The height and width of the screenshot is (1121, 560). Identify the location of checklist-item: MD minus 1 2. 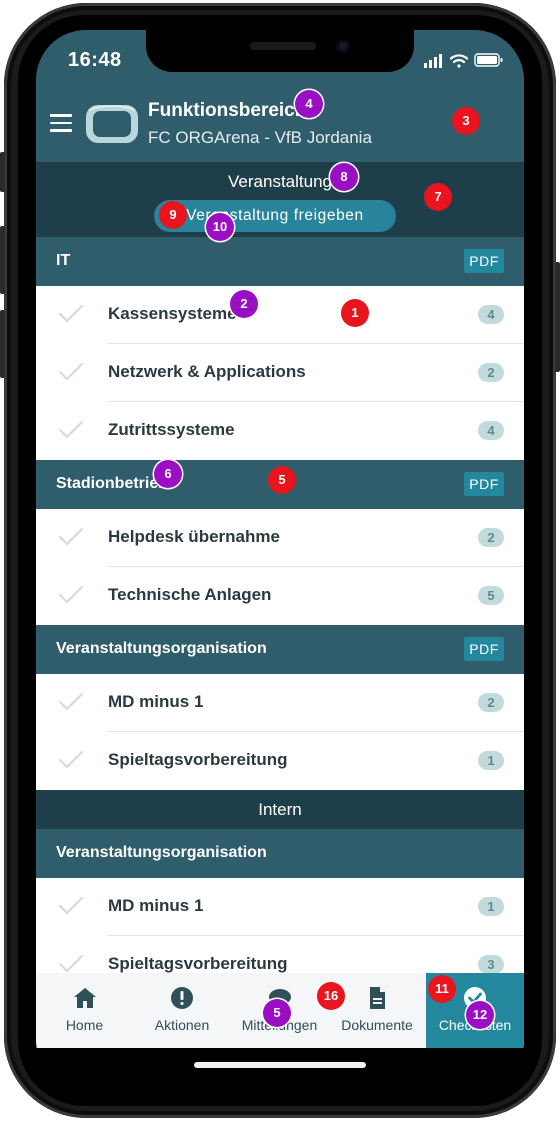
(280, 703).